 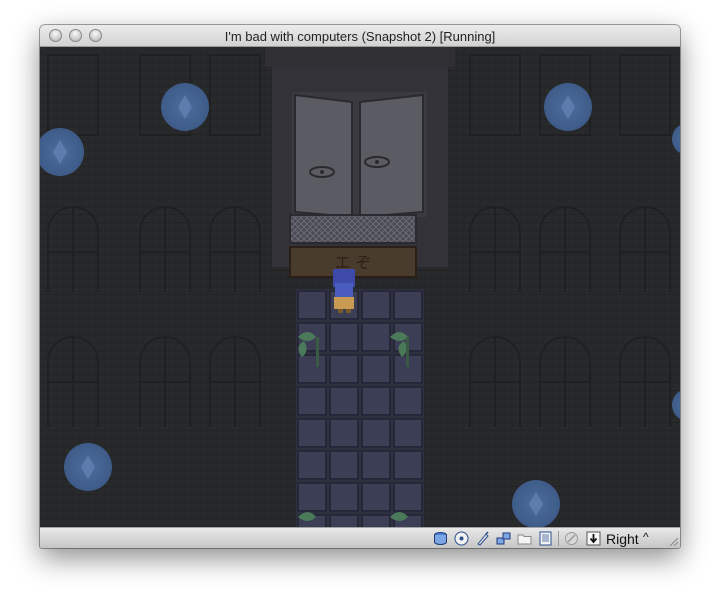 I want to click on left-door, so click(x=323, y=156).